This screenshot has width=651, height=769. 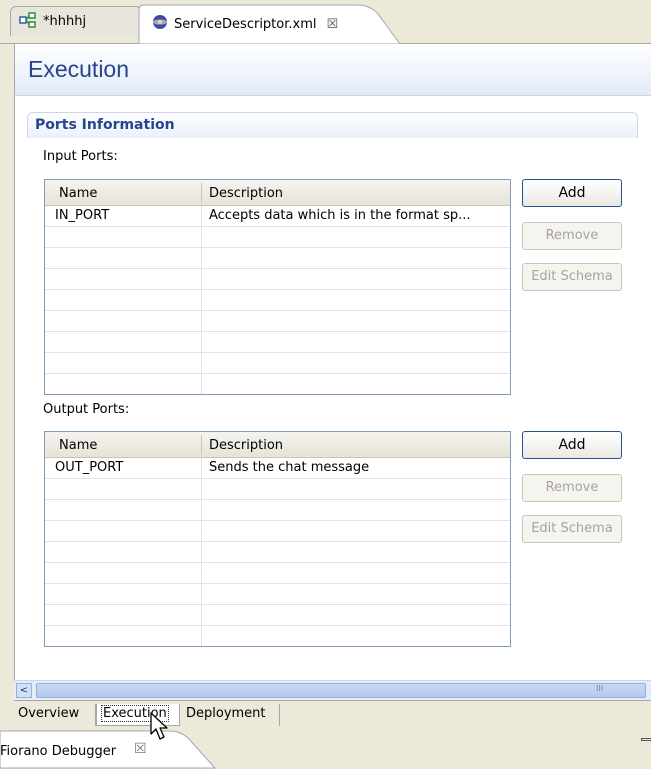 I want to click on edit-input-schema-button: Edit Schema, so click(x=572, y=277).